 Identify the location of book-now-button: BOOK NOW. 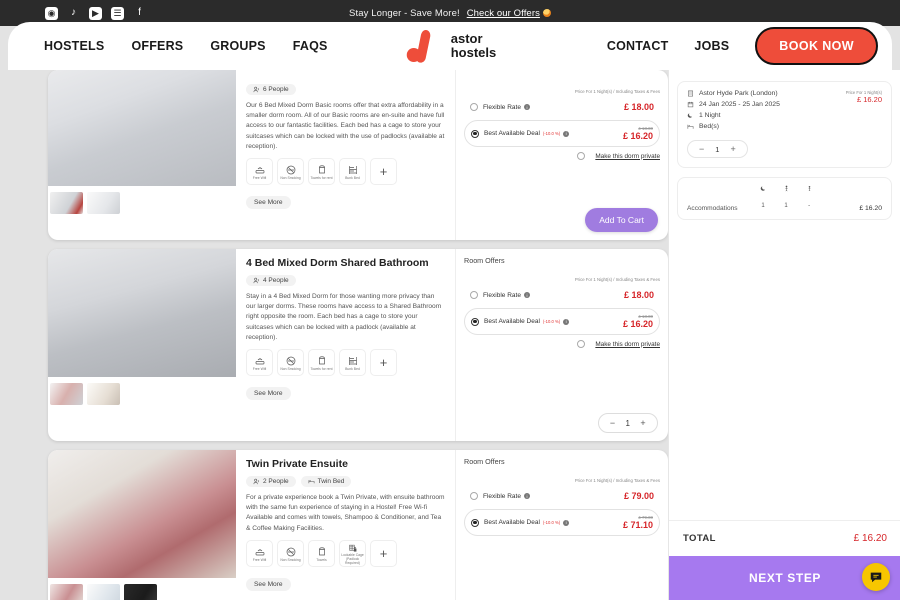
(816, 46).